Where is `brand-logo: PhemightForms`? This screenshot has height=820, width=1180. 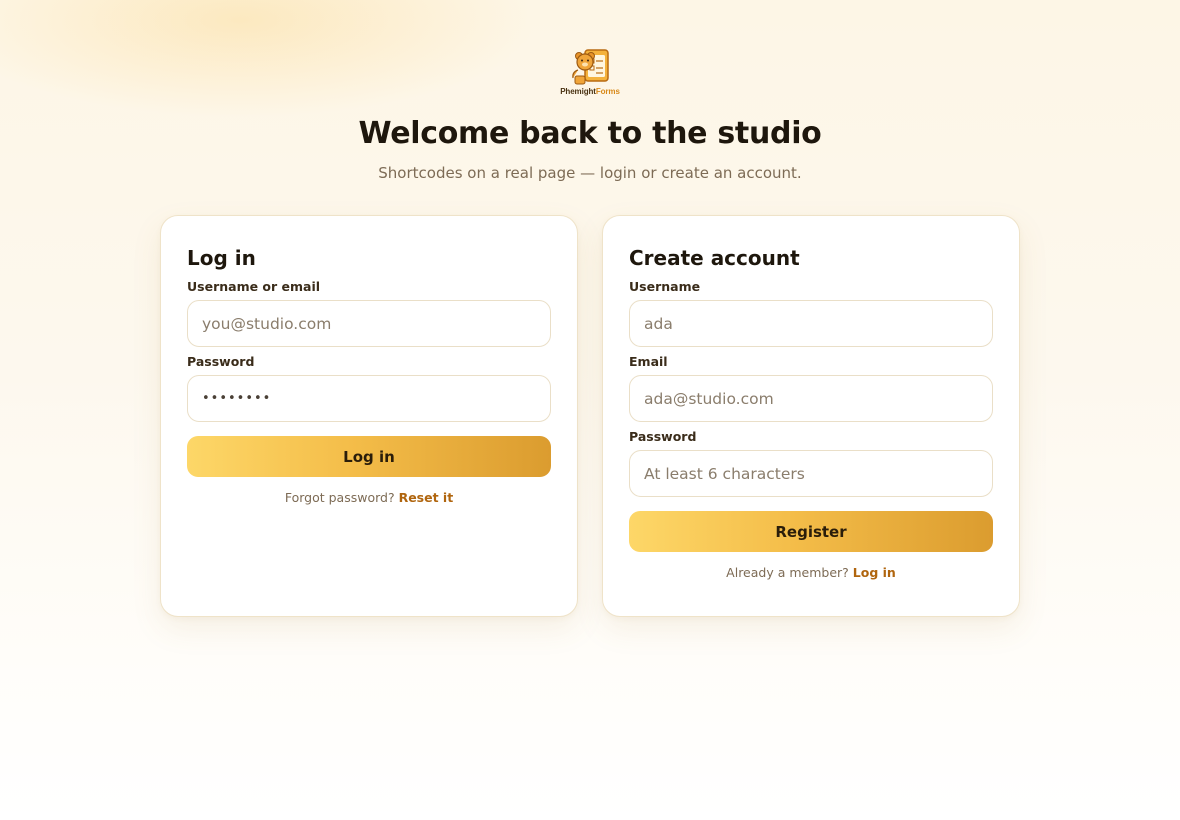
brand-logo: PhemightForms is located at coordinates (590, 71).